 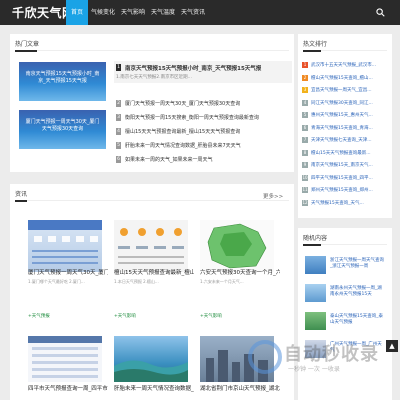 What do you see at coordinates (305, 140) in the screenshot?
I see `rank-number: 7` at bounding box center [305, 140].